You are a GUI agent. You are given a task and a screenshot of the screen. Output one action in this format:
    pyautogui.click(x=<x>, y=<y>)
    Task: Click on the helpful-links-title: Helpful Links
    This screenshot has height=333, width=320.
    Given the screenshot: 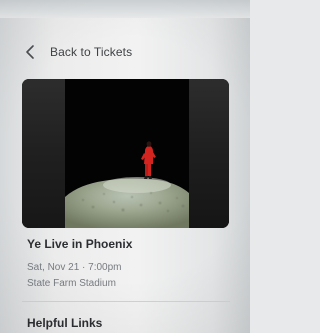 What is the action you would take?
    pyautogui.click(x=65, y=323)
    